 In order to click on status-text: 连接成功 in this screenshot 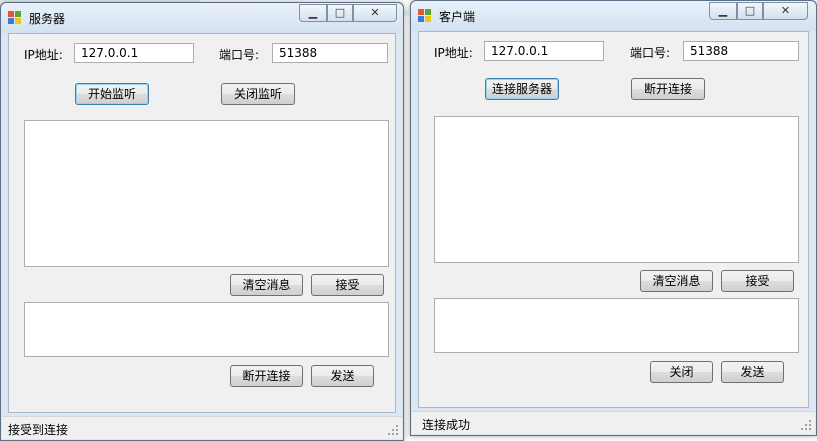, I will do `click(446, 425)`.